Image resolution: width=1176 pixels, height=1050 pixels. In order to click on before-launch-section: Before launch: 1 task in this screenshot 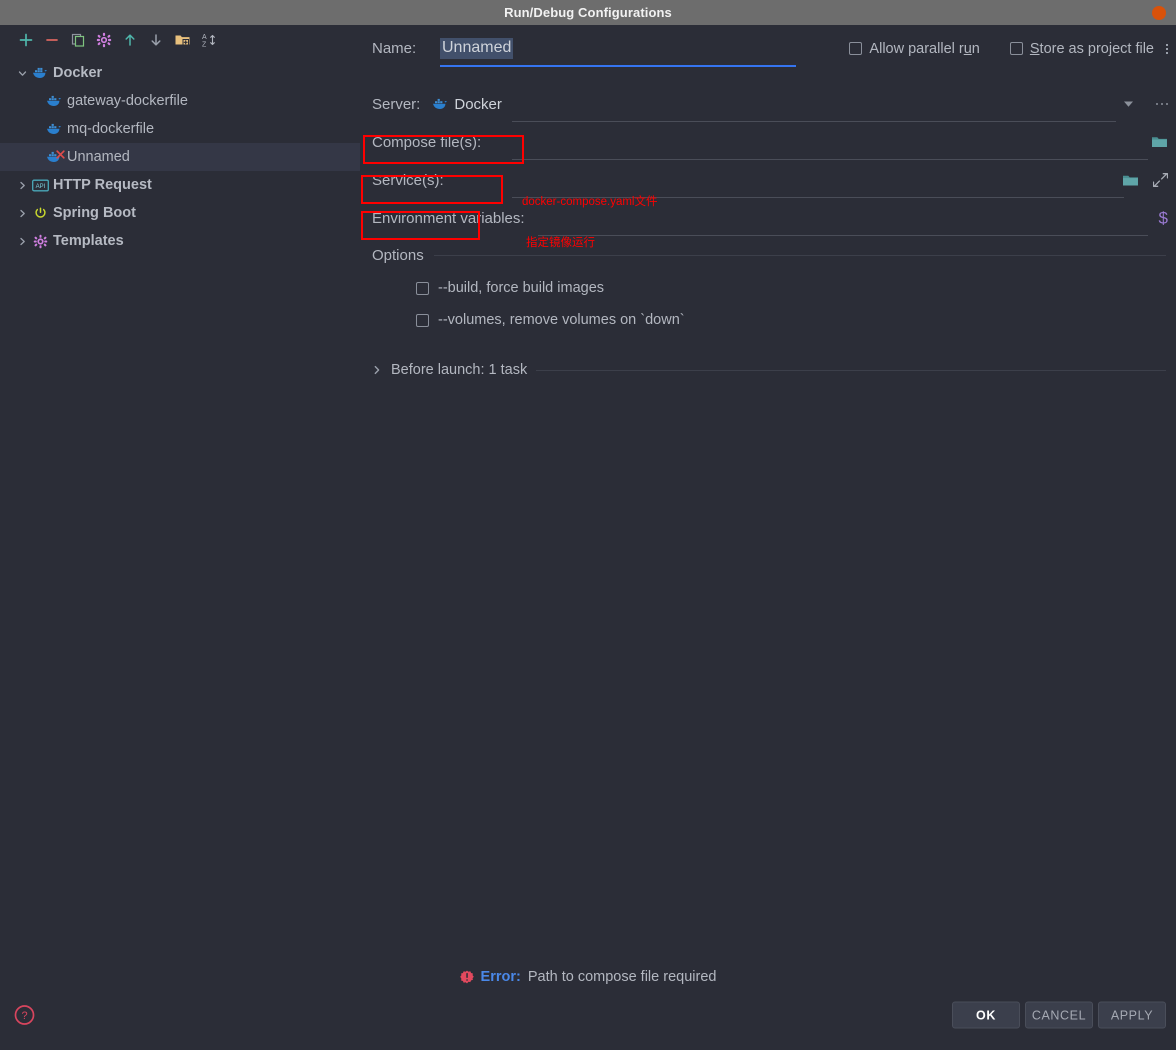, I will do `click(768, 370)`.